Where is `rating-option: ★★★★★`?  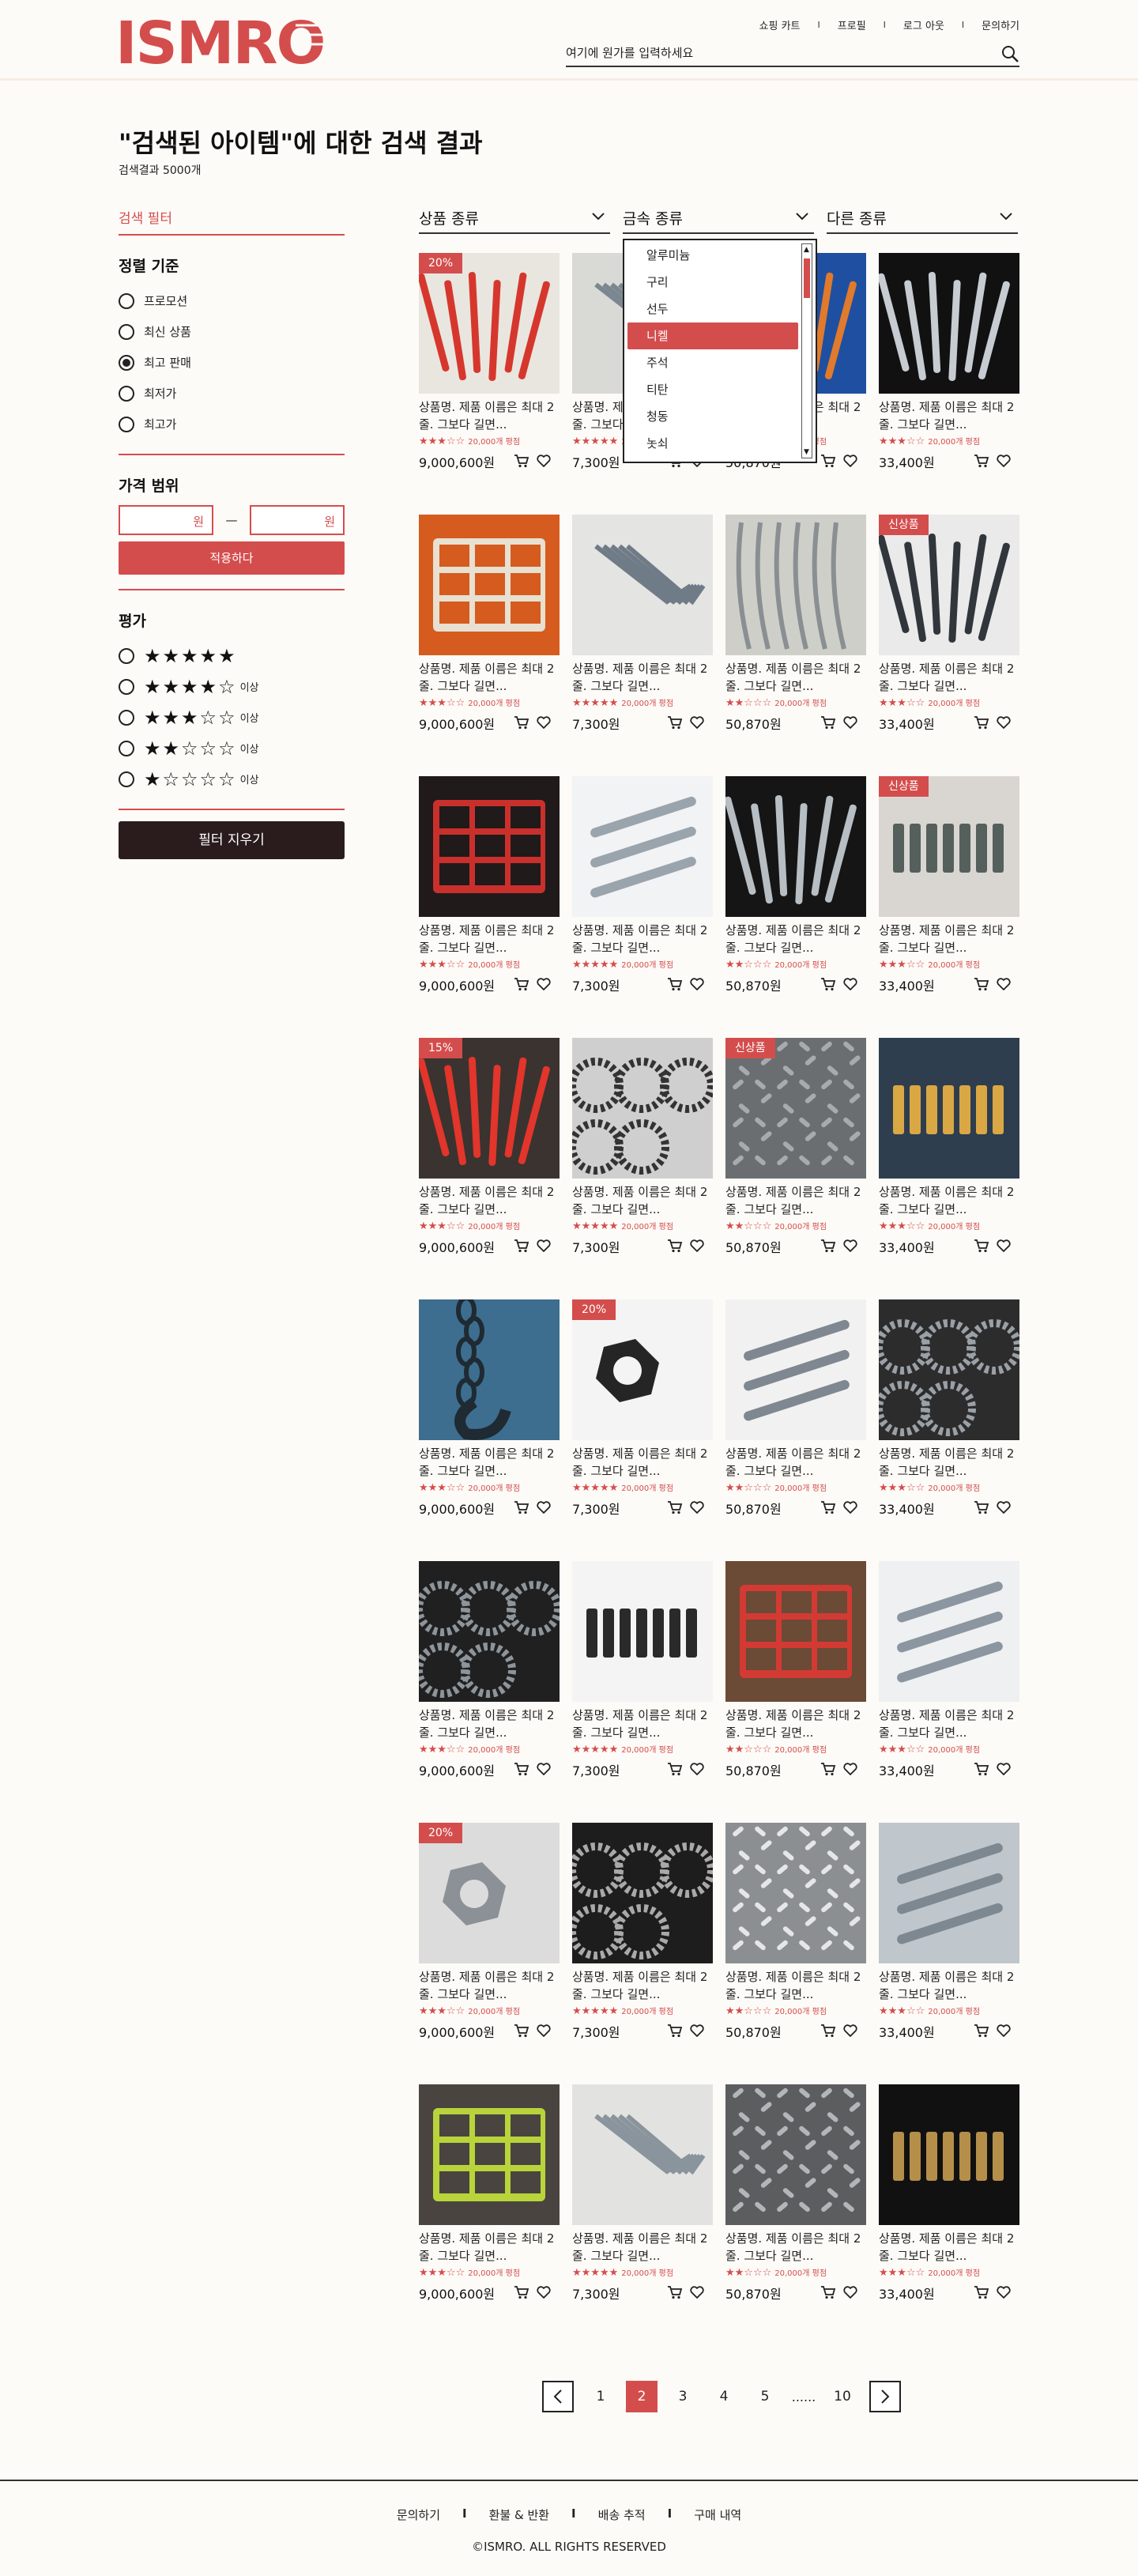
rating-option: ★★★★★ is located at coordinates (232, 655).